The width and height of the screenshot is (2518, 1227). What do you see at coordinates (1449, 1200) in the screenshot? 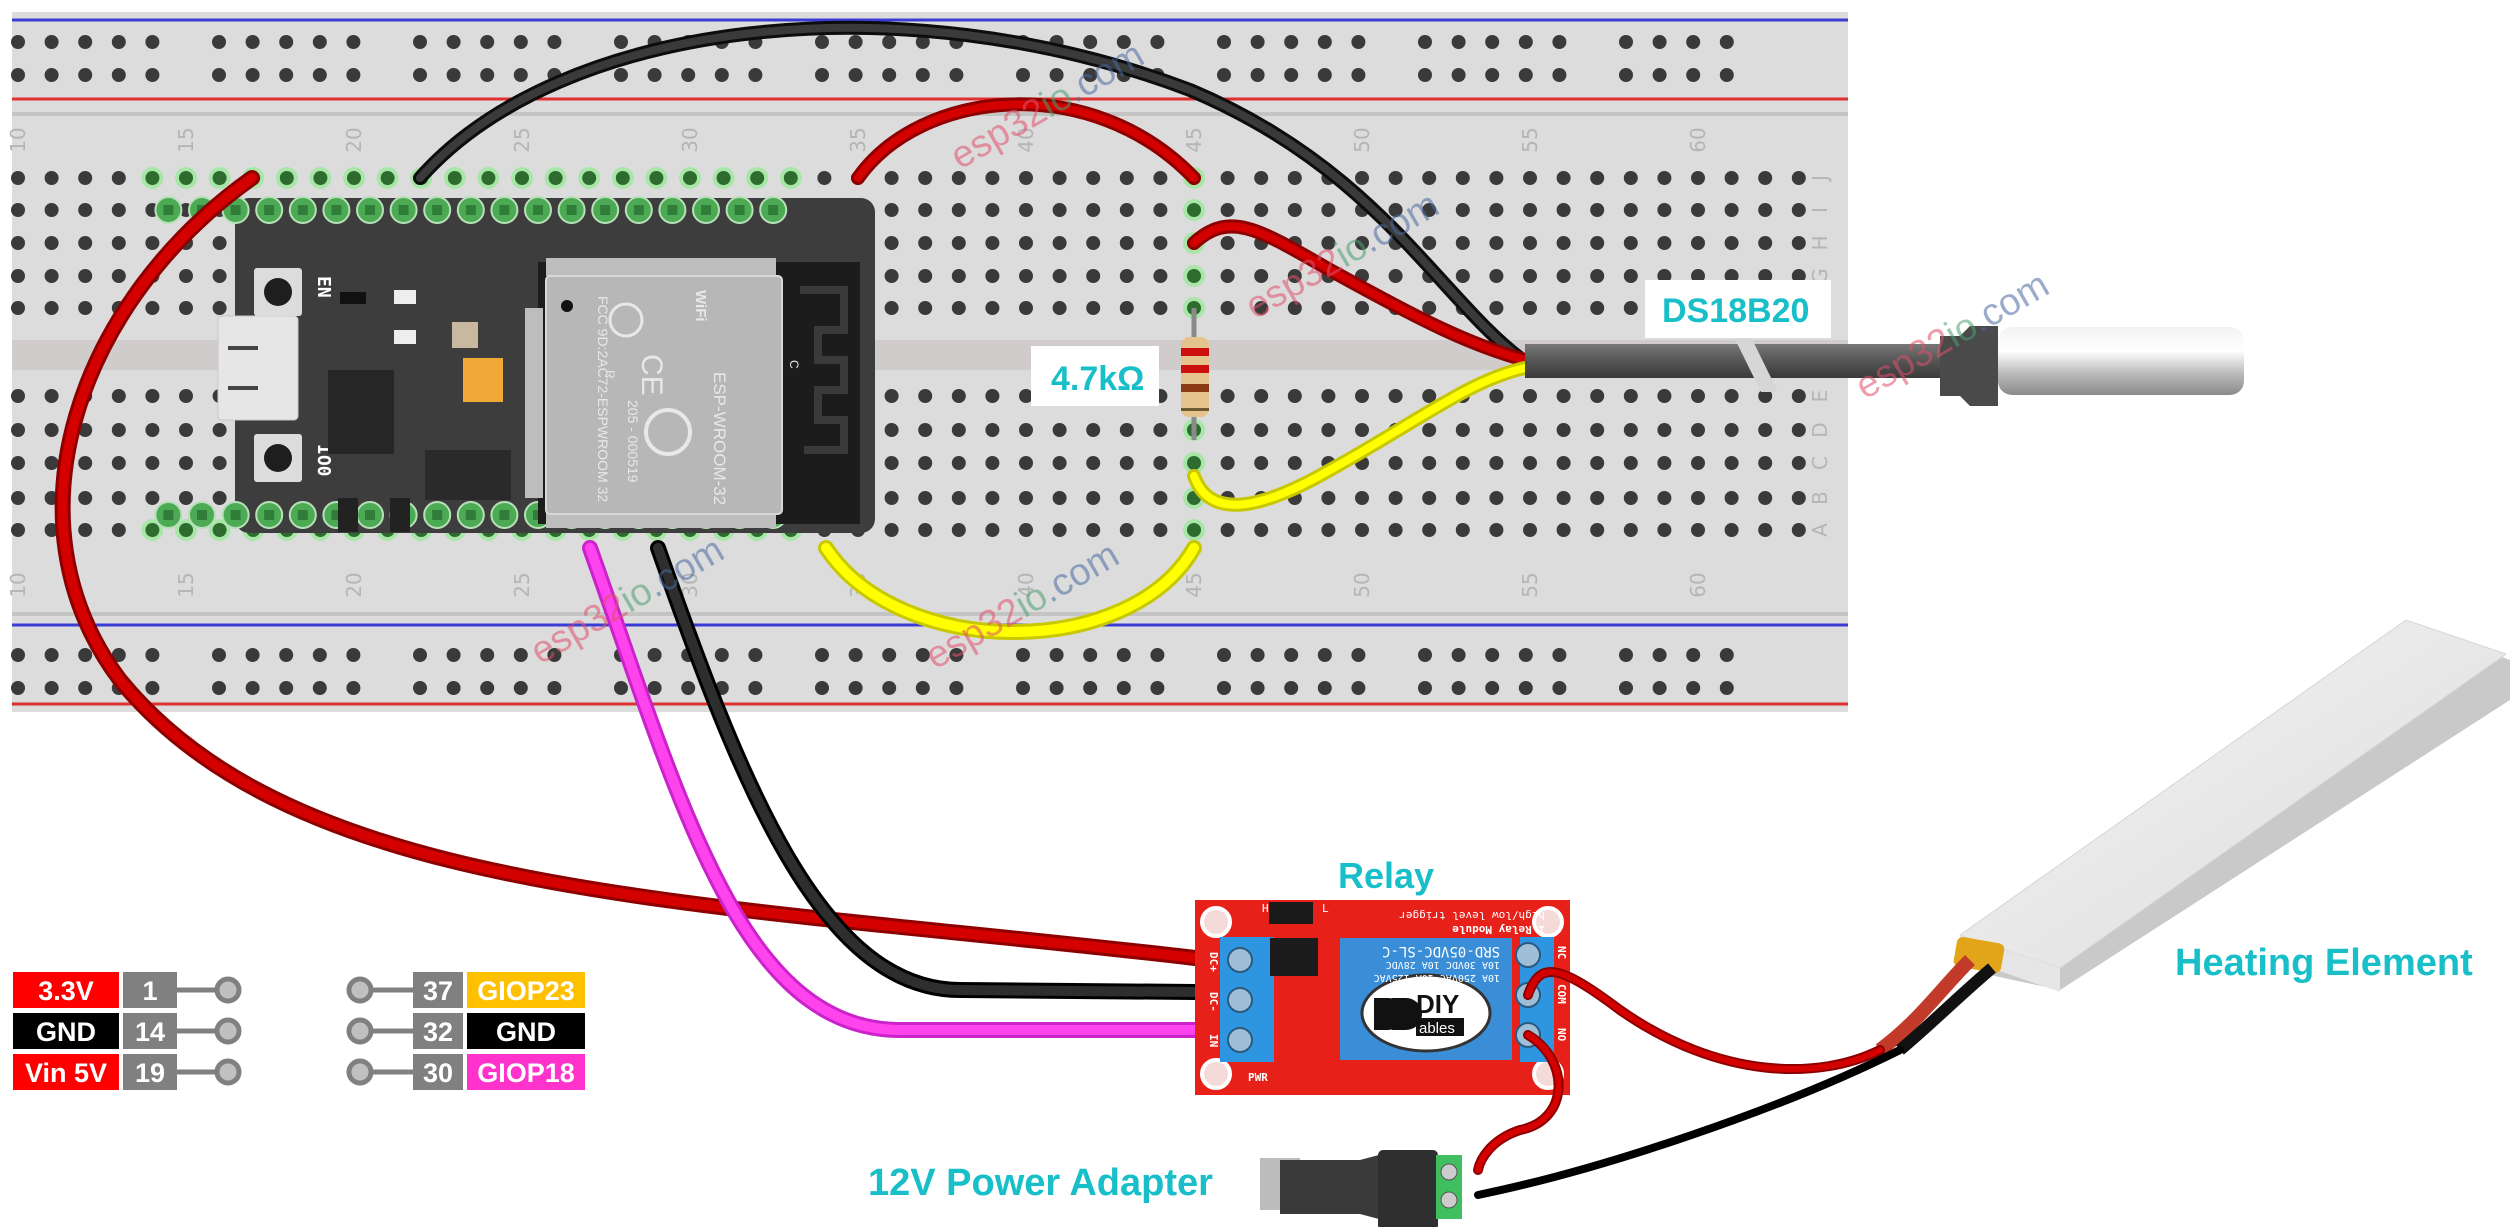
I see `adapter-screw-negative` at bounding box center [1449, 1200].